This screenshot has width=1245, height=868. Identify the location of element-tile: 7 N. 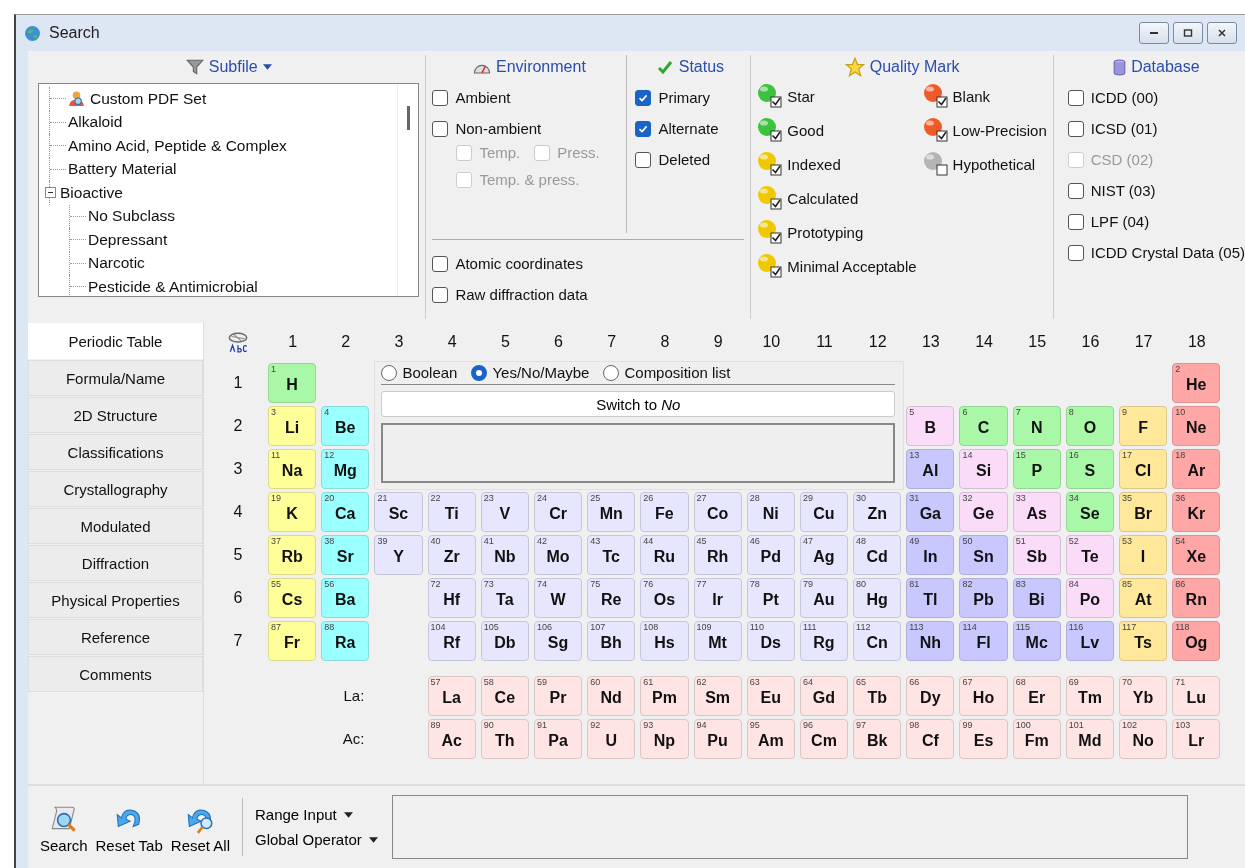
(1036, 426).